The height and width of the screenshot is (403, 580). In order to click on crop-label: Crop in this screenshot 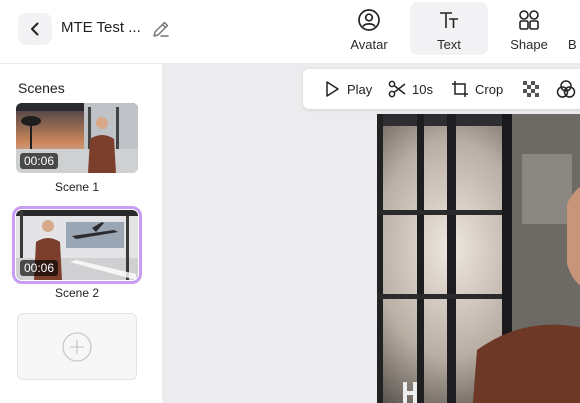, I will do `click(489, 89)`.